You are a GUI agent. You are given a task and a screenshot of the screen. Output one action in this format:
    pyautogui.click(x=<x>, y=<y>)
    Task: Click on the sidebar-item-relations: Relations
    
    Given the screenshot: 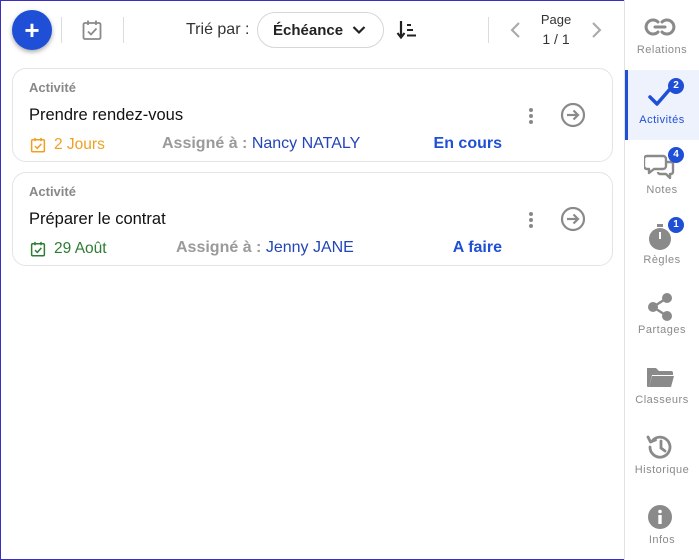 What is the action you would take?
    pyautogui.click(x=662, y=35)
    